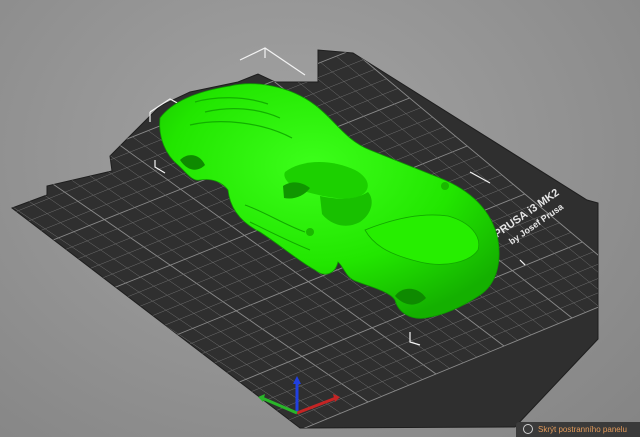  What do you see at coordinates (445, 186) in the screenshot?
I see `car-mirror-right` at bounding box center [445, 186].